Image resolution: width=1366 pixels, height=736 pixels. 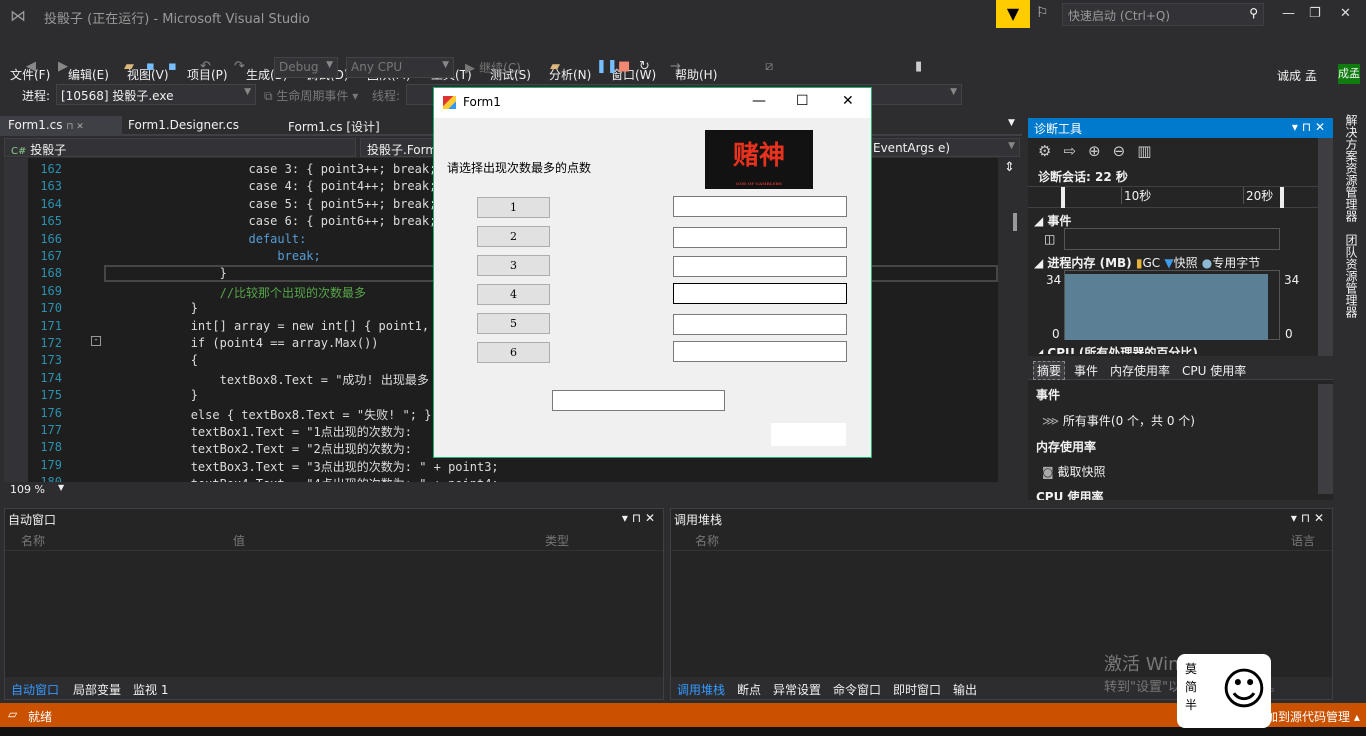 What do you see at coordinates (513, 352) in the screenshot?
I see `dice-button-6: 6` at bounding box center [513, 352].